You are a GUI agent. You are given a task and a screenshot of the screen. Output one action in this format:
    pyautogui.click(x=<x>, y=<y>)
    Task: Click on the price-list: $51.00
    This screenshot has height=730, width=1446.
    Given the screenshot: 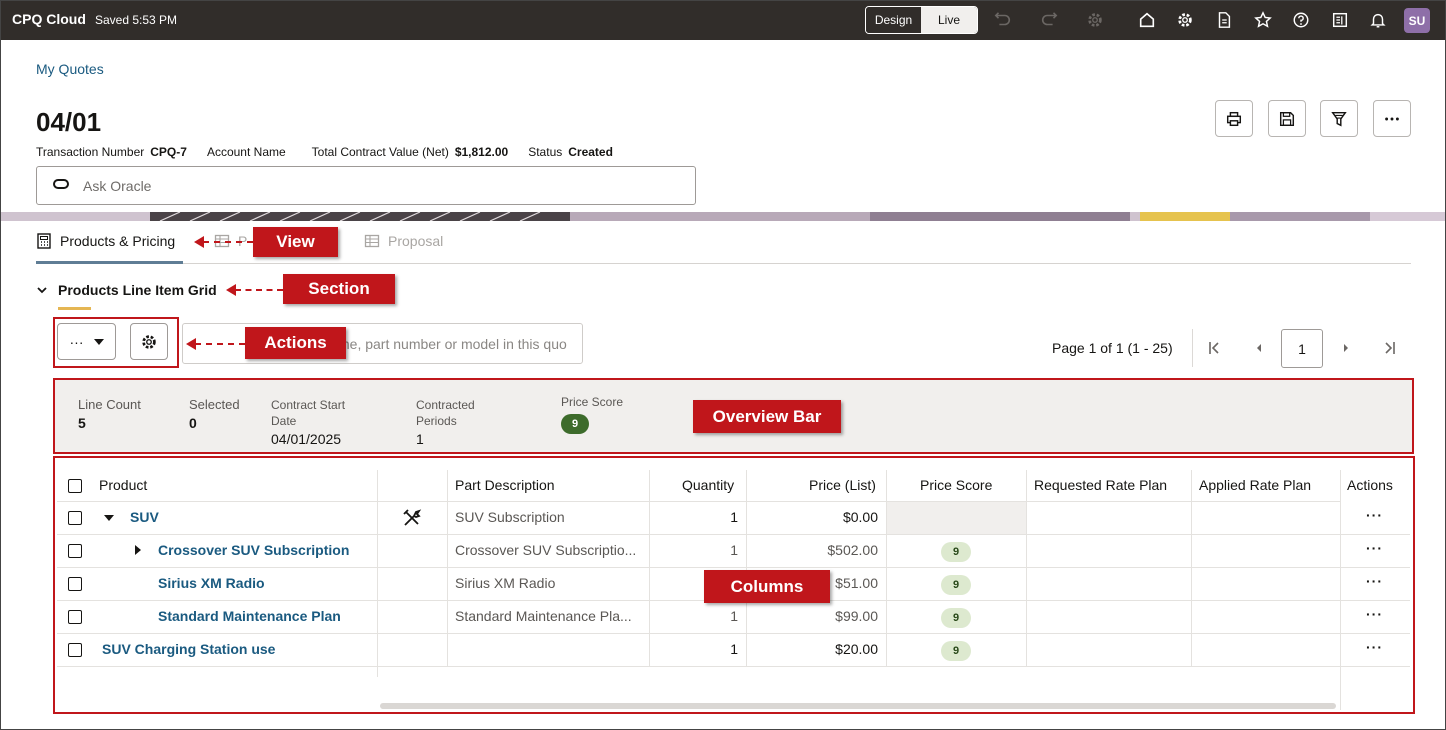 What is the action you would take?
    pyautogui.click(x=856, y=583)
    